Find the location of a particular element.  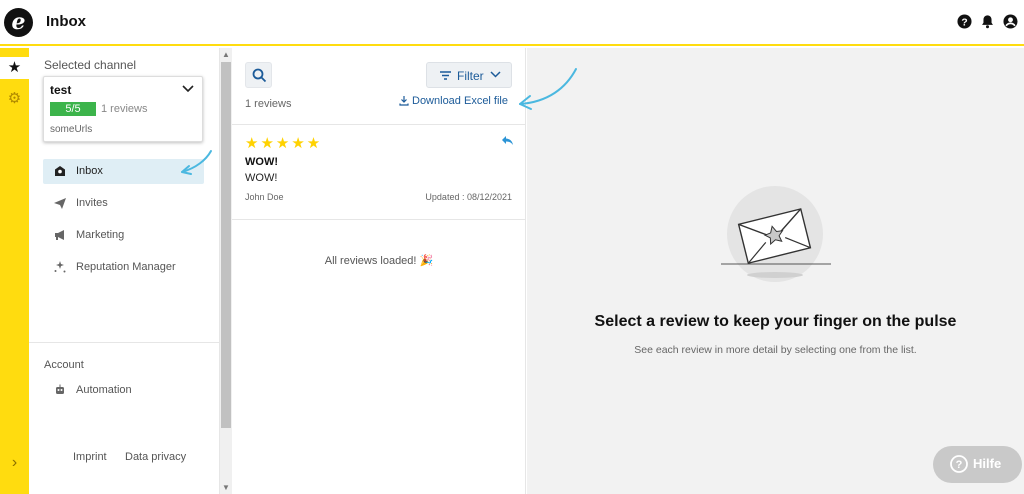

search-button is located at coordinates (258, 75).